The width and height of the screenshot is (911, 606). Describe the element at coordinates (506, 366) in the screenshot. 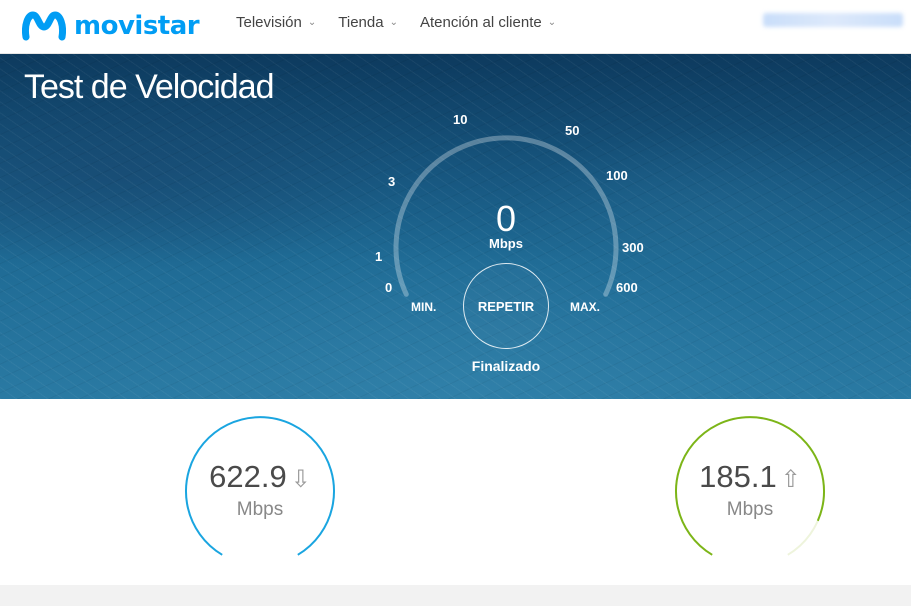

I see `test-status: Finalizado` at that location.